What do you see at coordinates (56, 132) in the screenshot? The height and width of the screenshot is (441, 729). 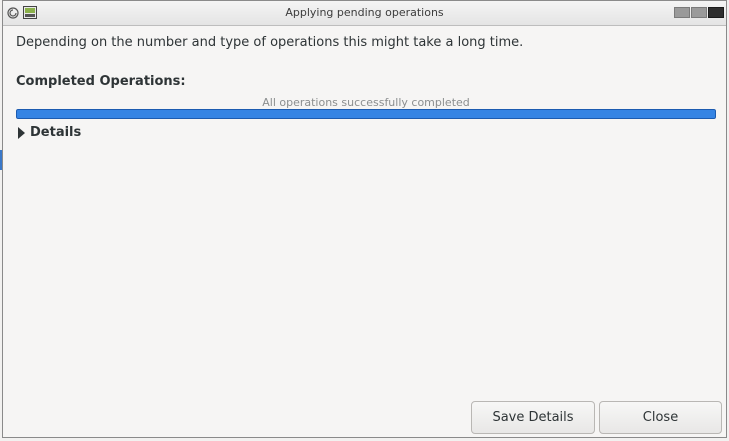 I see `details-label: Details` at bounding box center [56, 132].